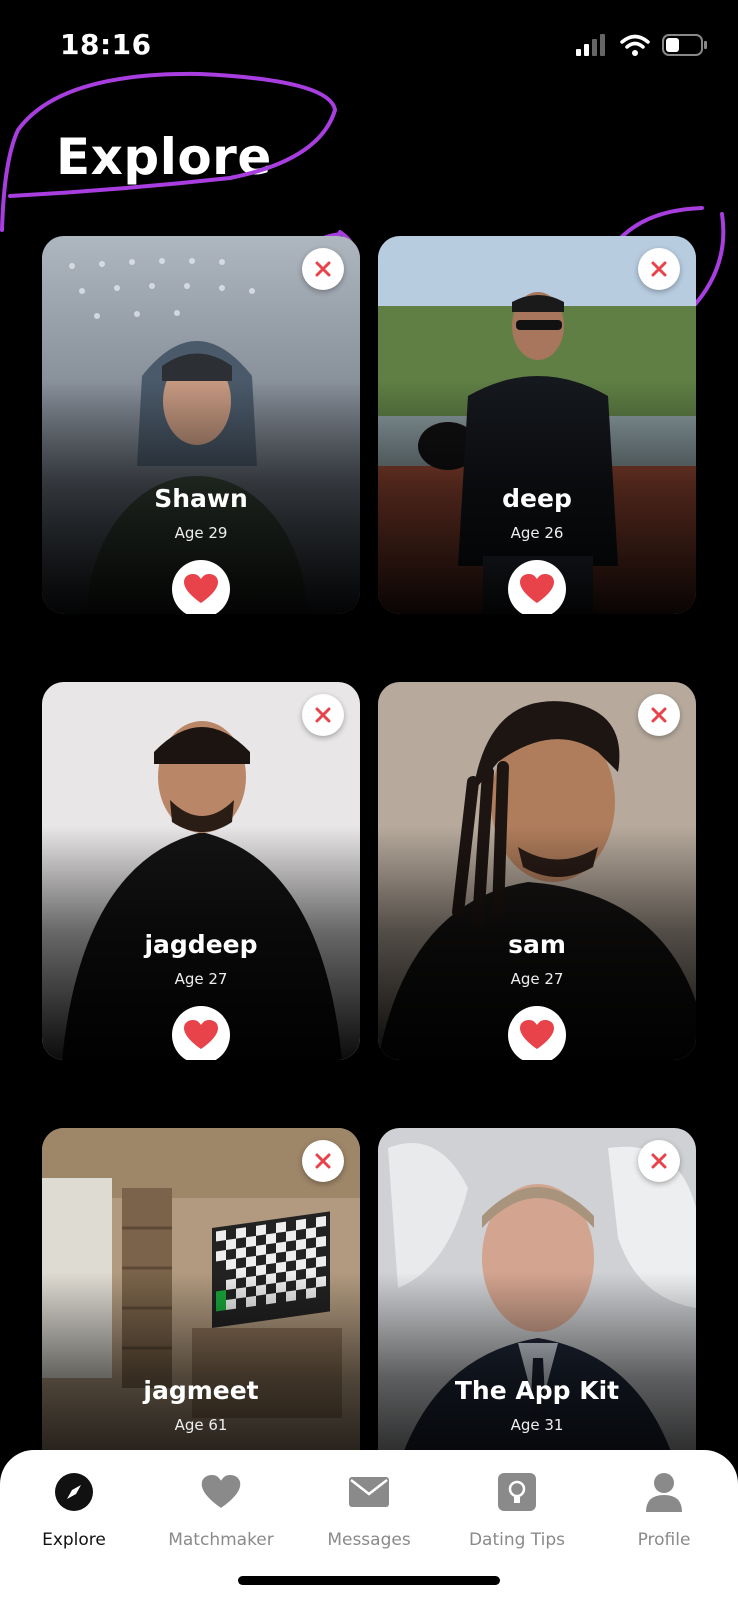 Image resolution: width=738 pixels, height=1600 pixels. I want to click on tab-label: Messages, so click(369, 1540).